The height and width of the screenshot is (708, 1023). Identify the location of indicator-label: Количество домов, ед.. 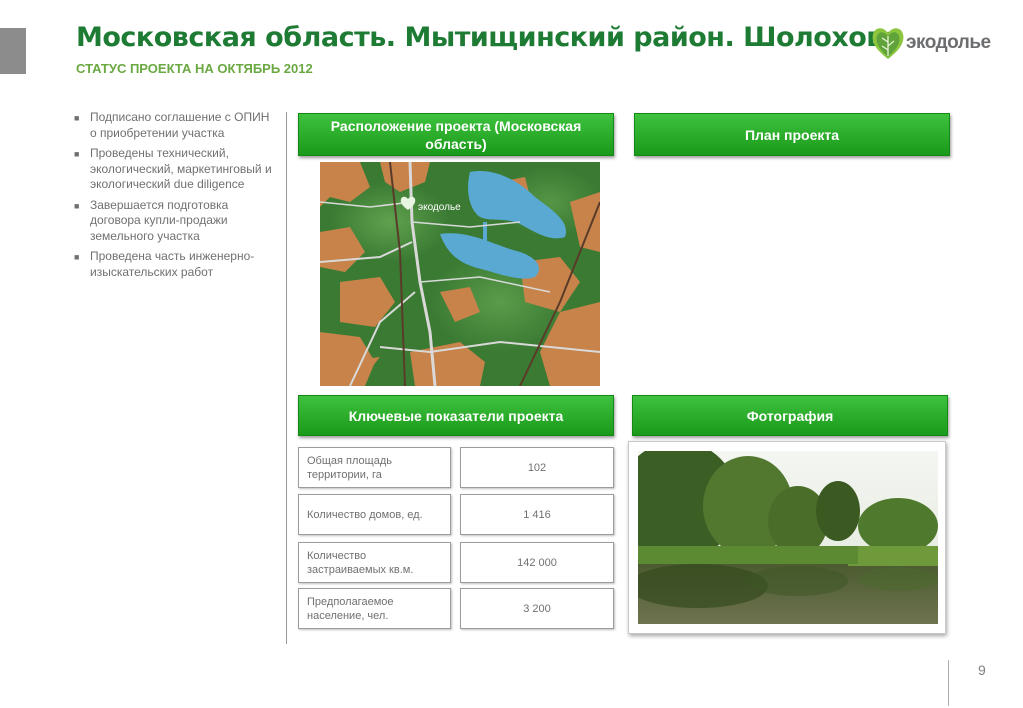
(374, 514).